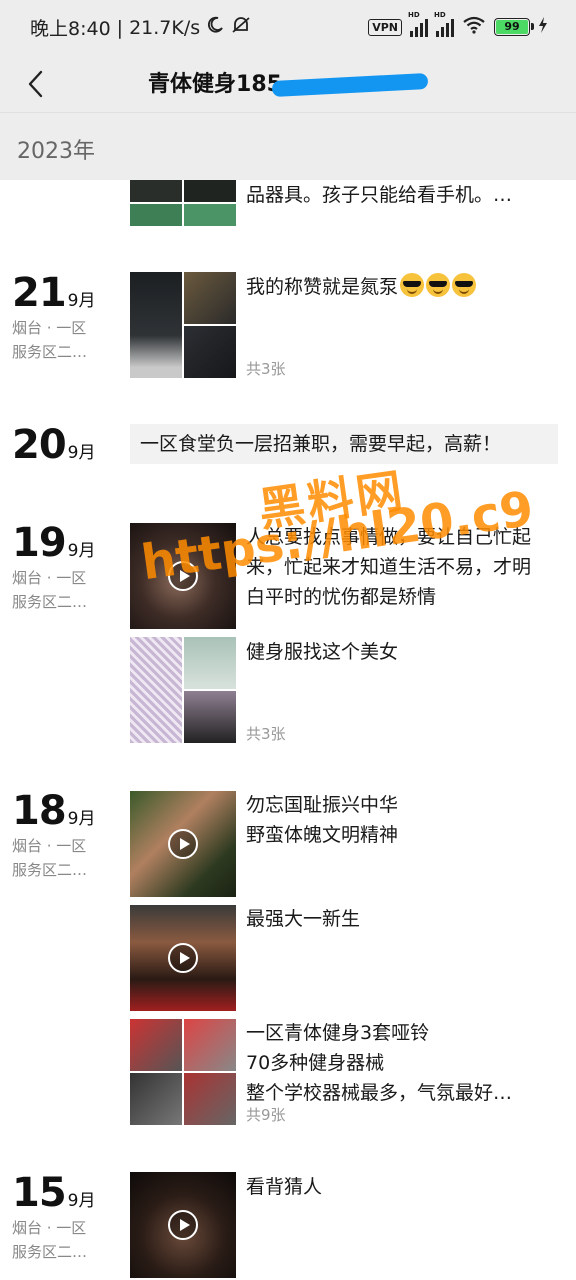  I want to click on mute-icon, so click(241, 27).